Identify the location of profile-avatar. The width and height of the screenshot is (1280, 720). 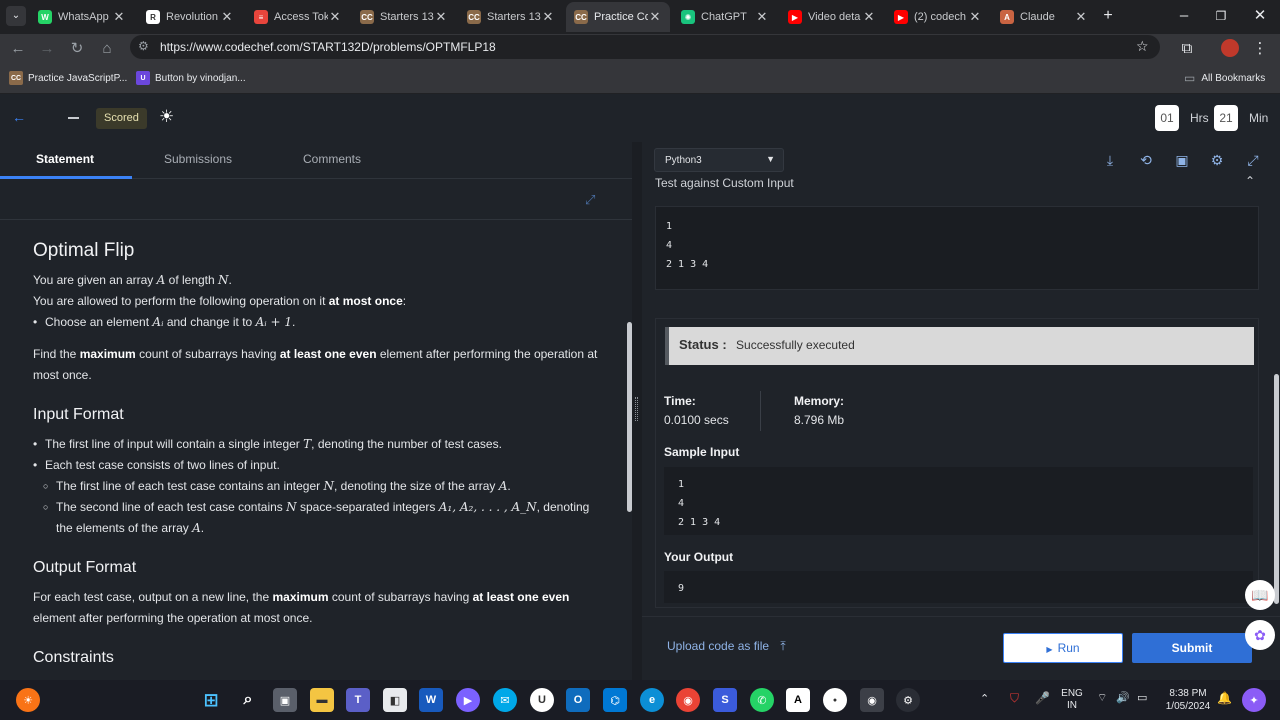
(1230, 48).